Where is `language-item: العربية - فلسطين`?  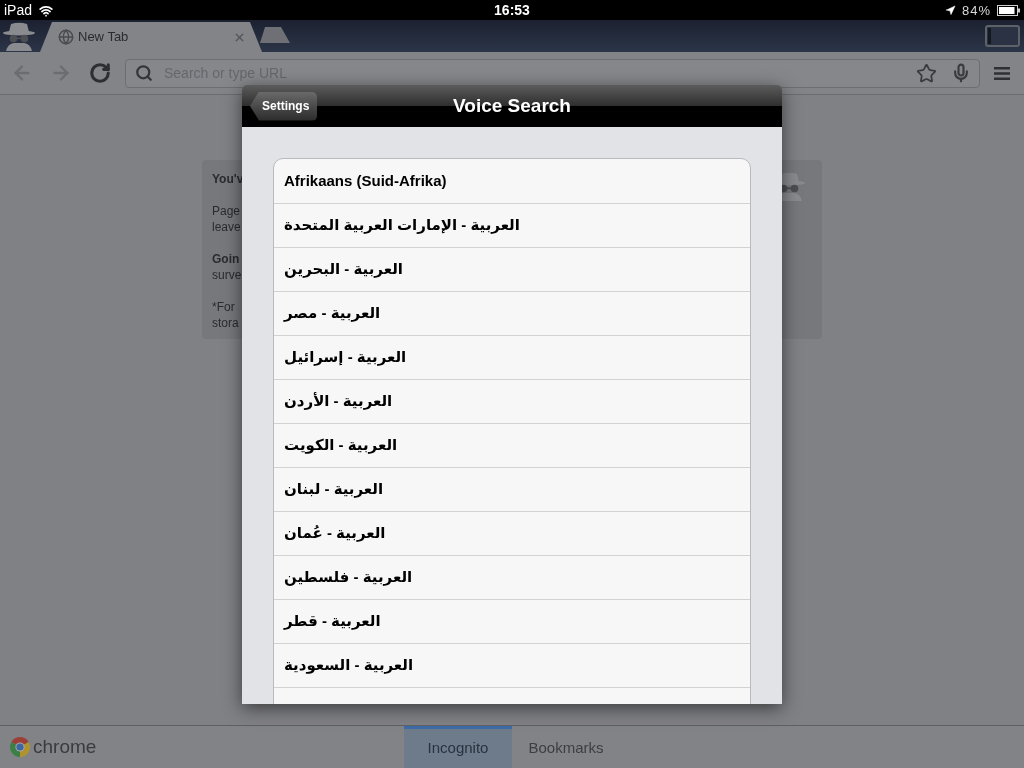
language-item: العربية - فلسطين is located at coordinates (512, 577).